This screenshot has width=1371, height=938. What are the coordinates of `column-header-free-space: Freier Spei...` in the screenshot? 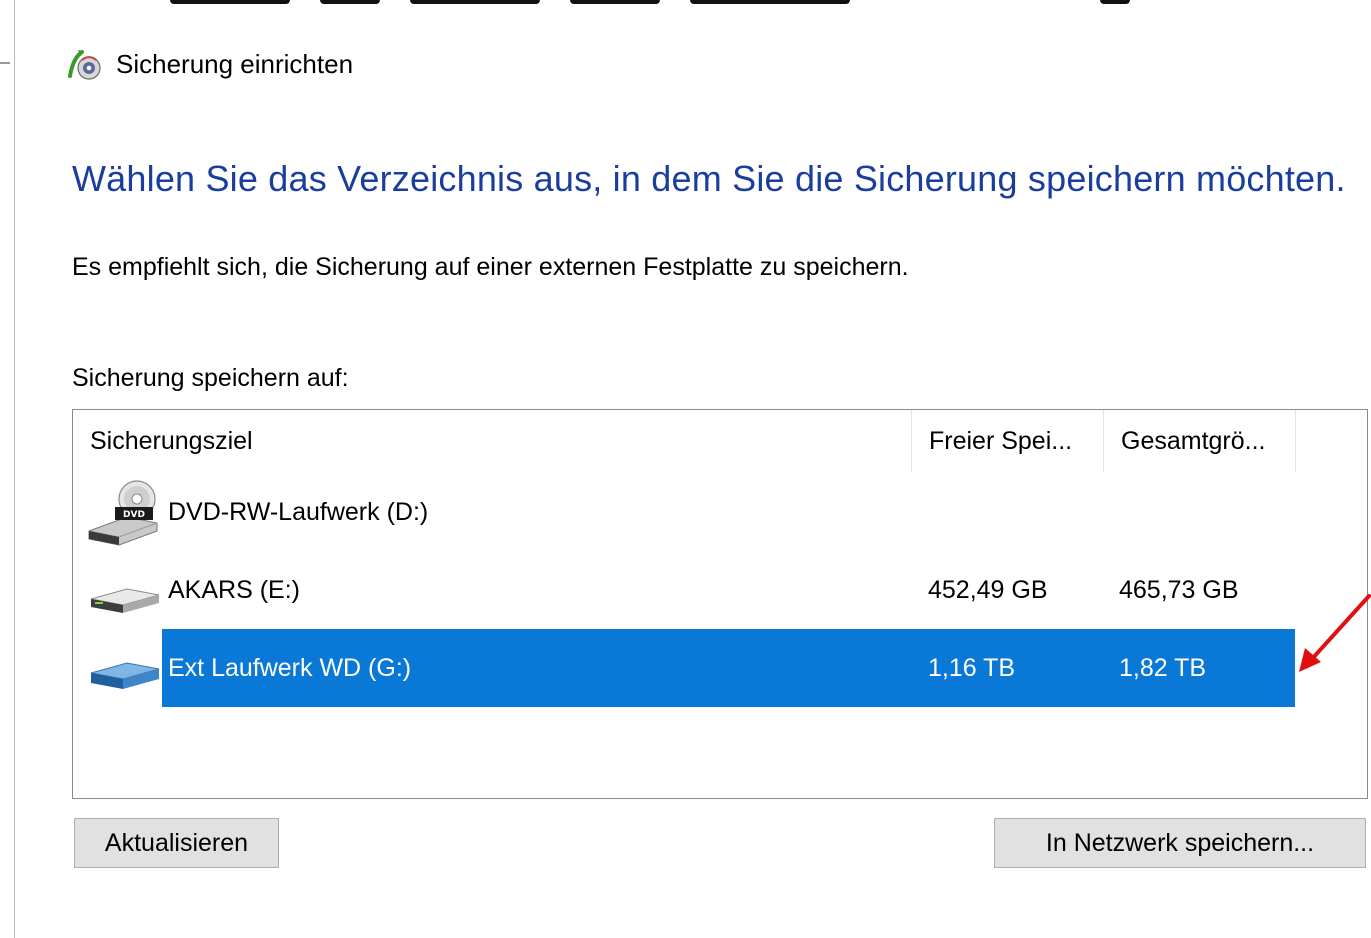 It's located at (1008, 441).